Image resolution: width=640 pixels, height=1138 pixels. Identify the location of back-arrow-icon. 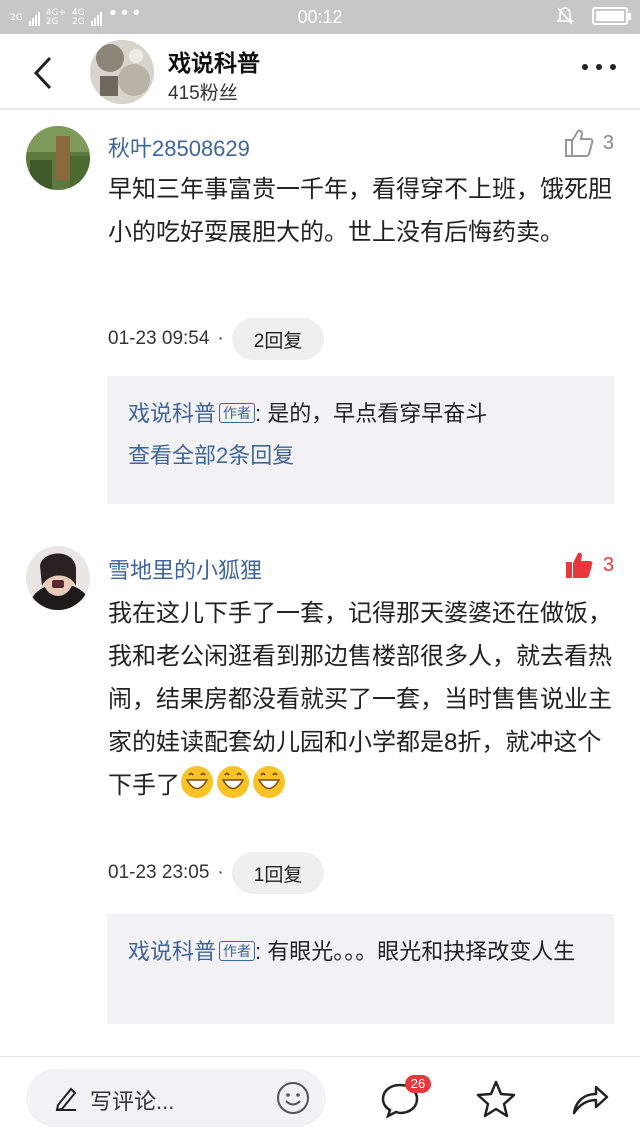
(43, 73).